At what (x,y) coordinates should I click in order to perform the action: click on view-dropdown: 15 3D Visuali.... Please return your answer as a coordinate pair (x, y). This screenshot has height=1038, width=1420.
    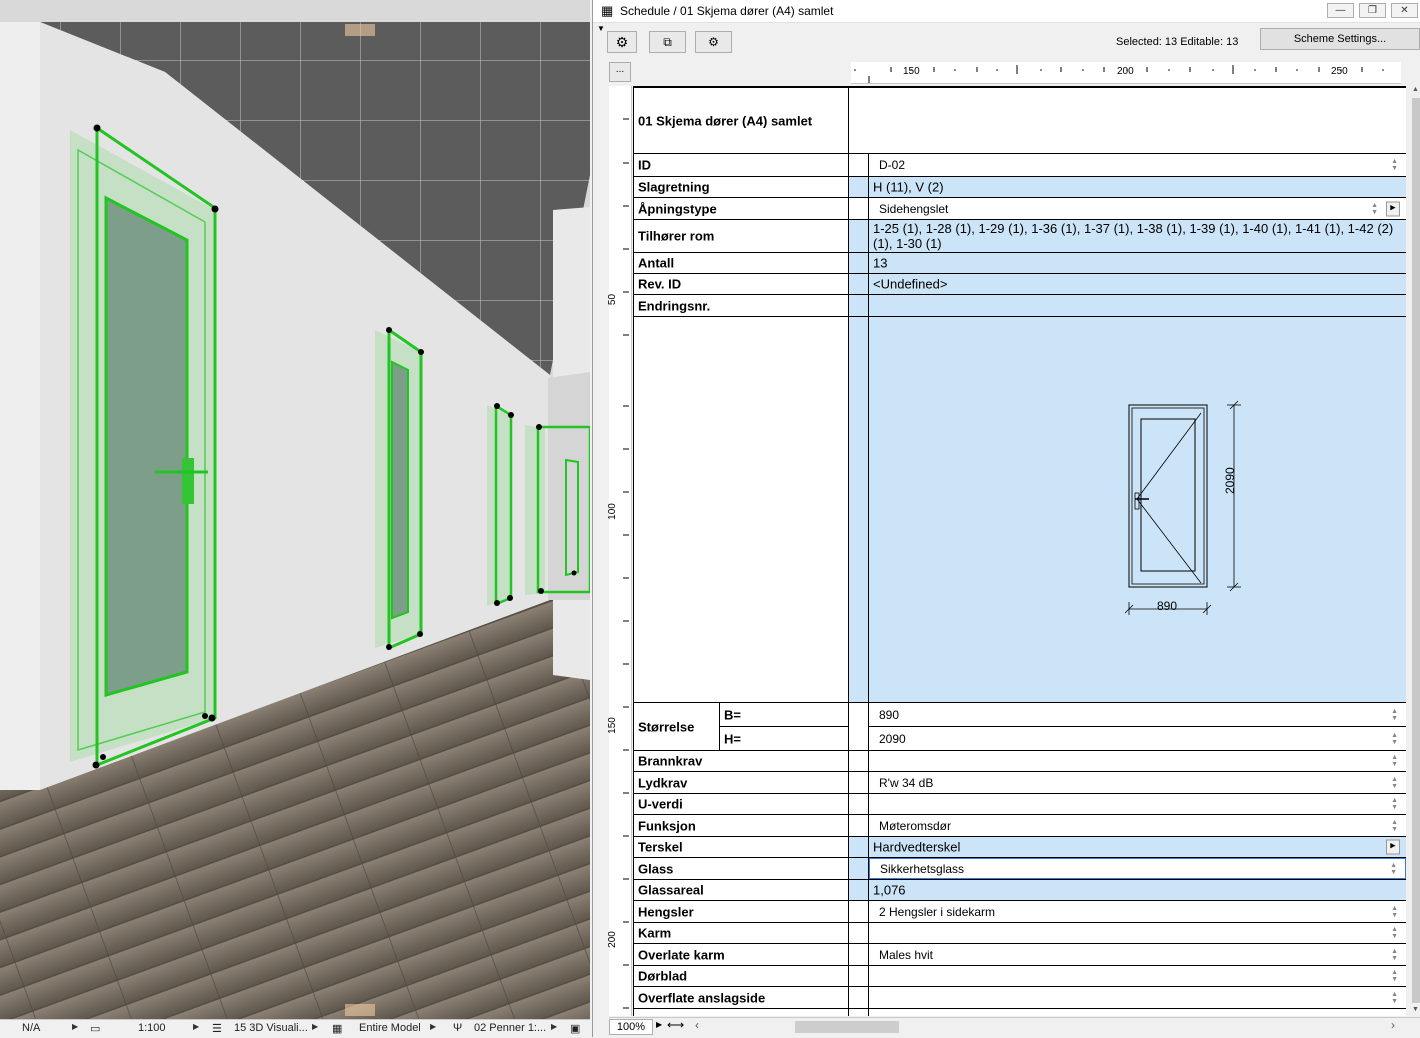
    Looking at the image, I should click on (271, 1028).